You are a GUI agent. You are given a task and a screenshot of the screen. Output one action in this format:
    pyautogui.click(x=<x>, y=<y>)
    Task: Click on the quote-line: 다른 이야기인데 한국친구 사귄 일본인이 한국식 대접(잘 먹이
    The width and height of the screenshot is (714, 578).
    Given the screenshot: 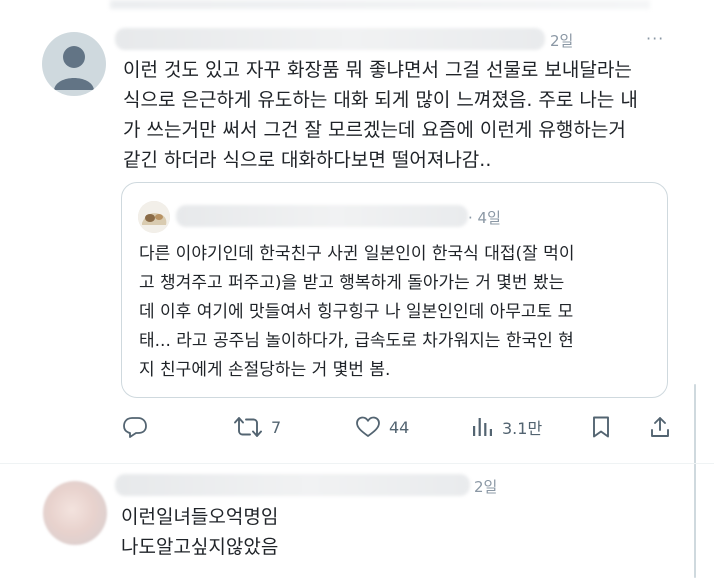 What is the action you would take?
    pyautogui.click(x=357, y=254)
    